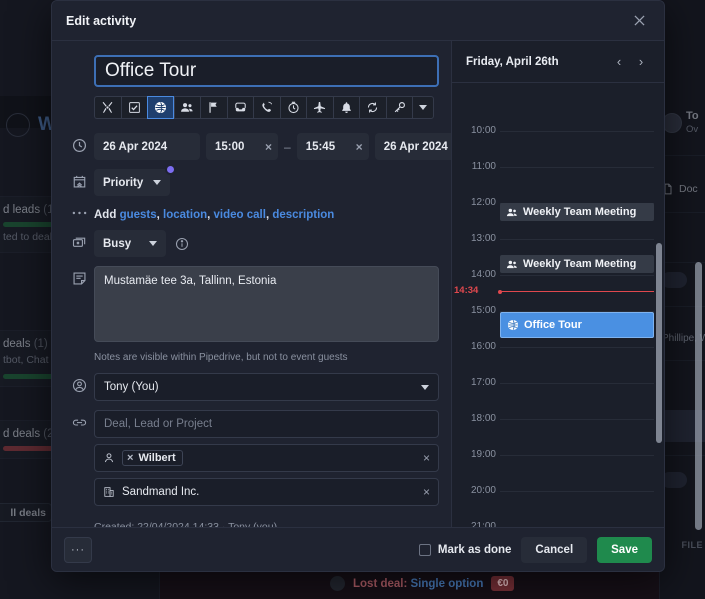 This screenshot has width=705, height=599. I want to click on owner-row: Tony (You), so click(251, 387).